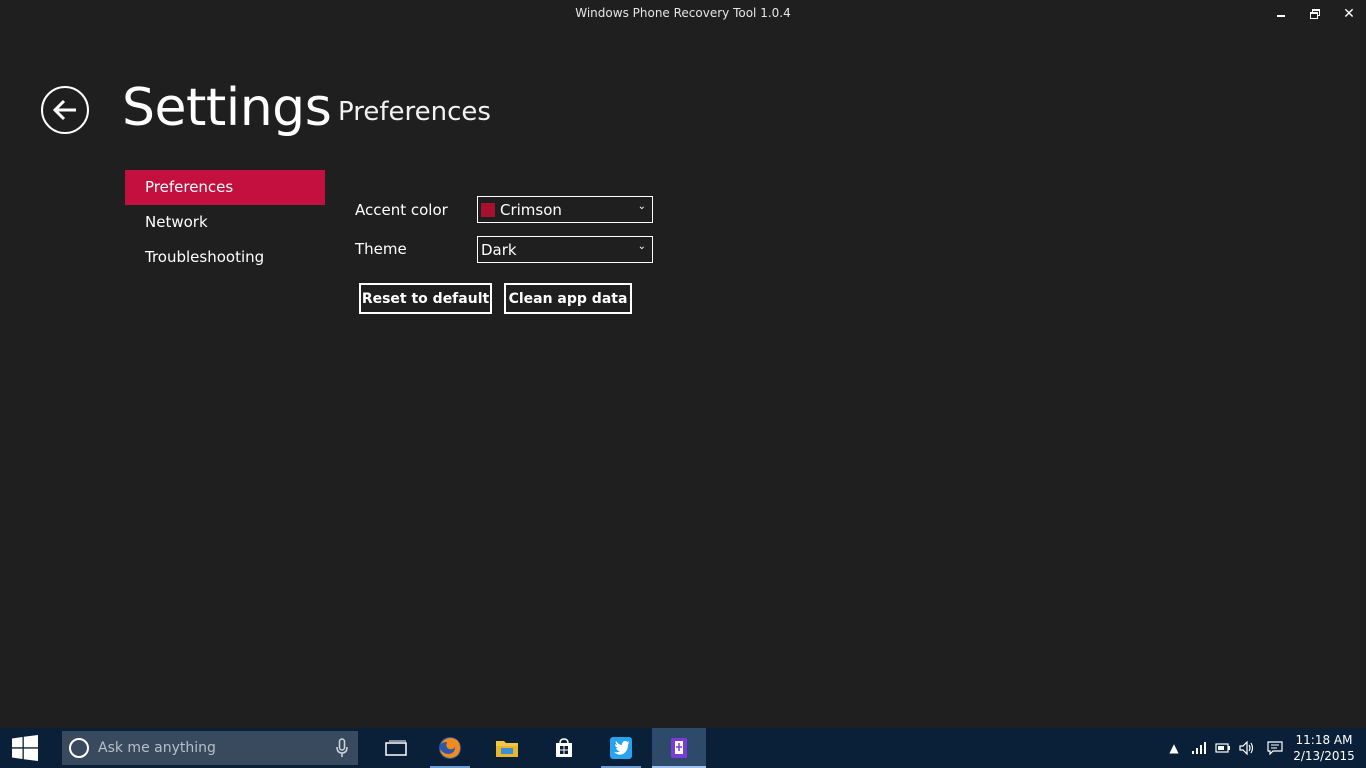  What do you see at coordinates (1324, 740) in the screenshot?
I see `clock-time: 11:18 AM` at bounding box center [1324, 740].